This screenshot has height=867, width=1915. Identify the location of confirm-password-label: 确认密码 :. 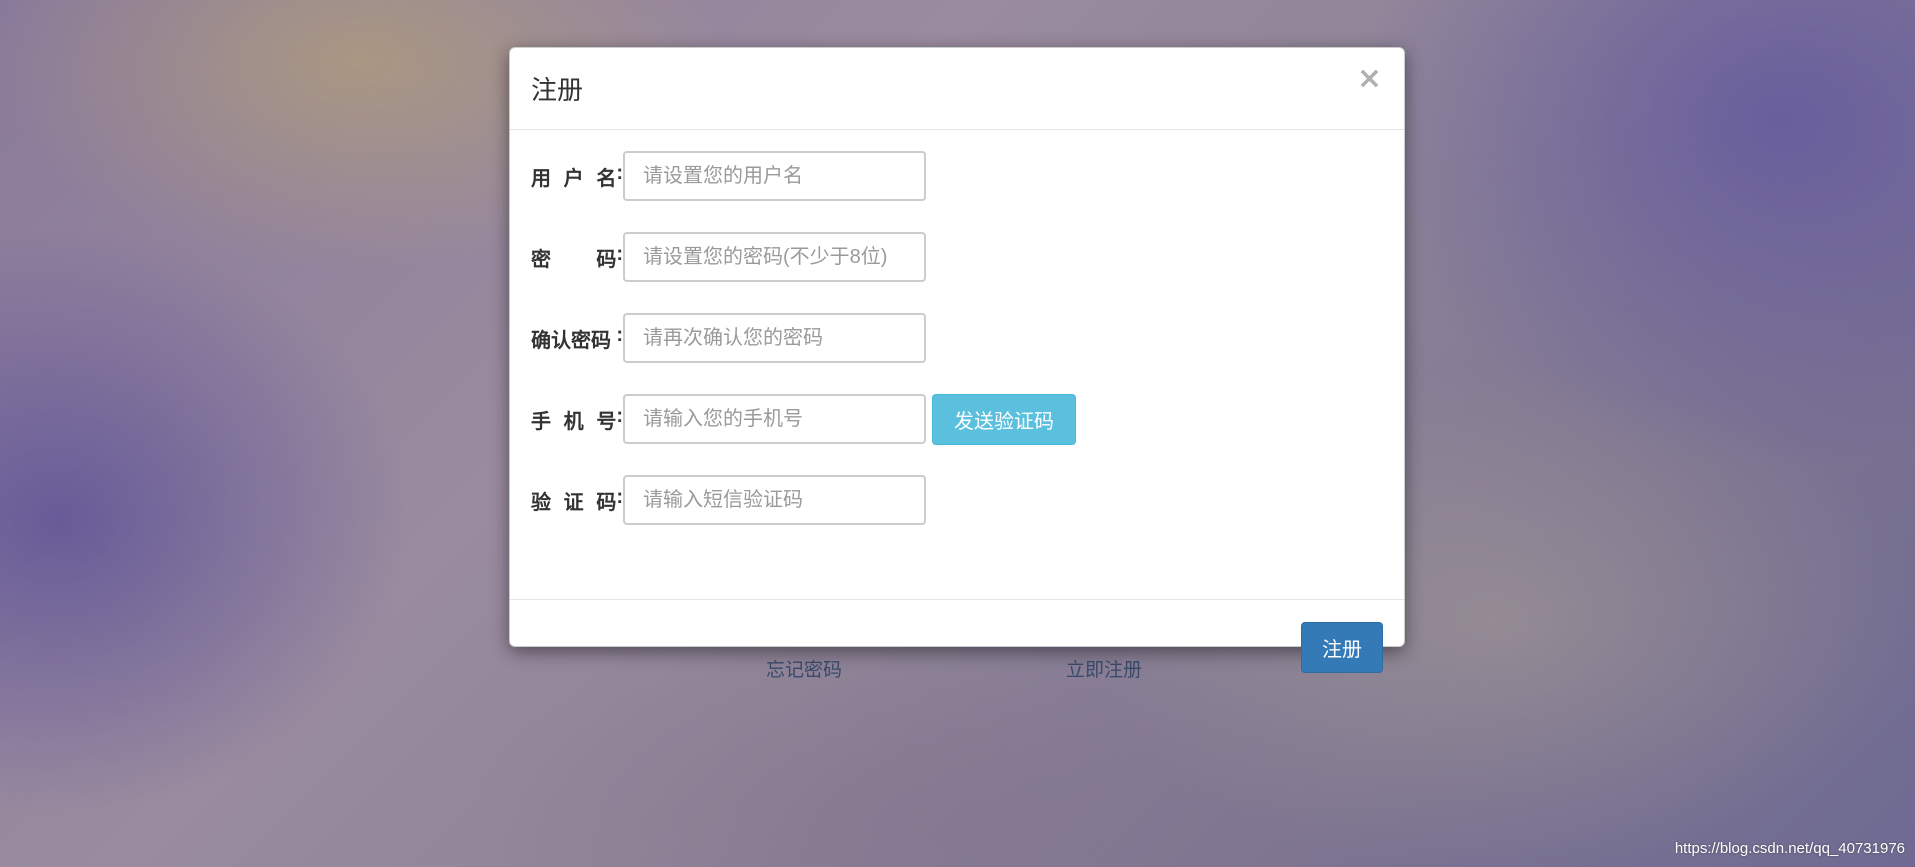
(577, 338).